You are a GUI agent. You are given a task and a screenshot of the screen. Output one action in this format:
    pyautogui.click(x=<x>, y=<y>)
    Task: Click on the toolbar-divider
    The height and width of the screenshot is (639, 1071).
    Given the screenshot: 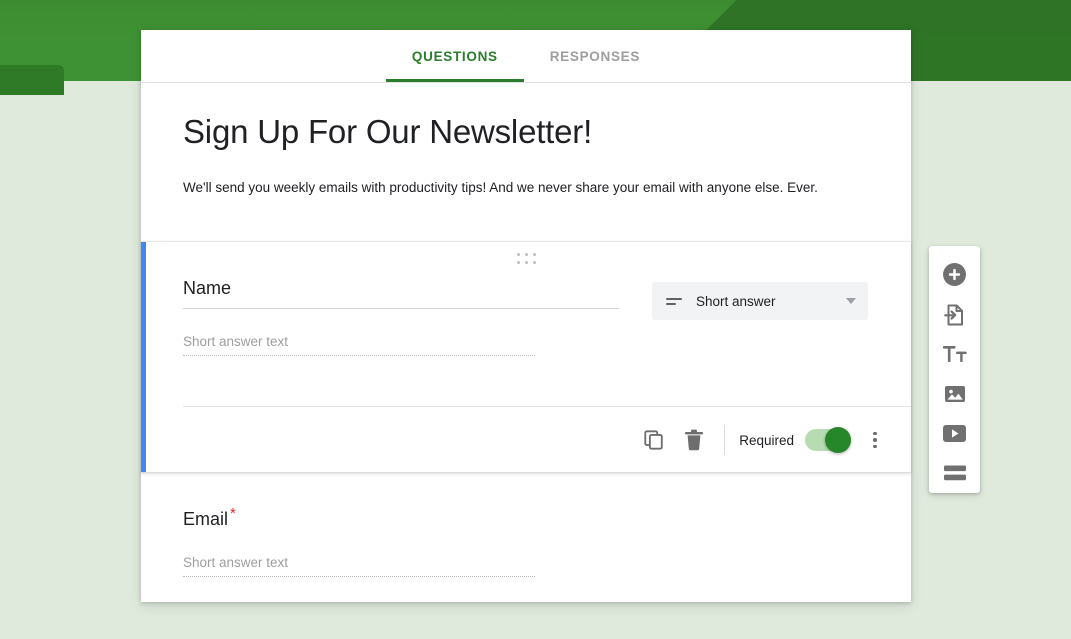 What is the action you would take?
    pyautogui.click(x=725, y=440)
    